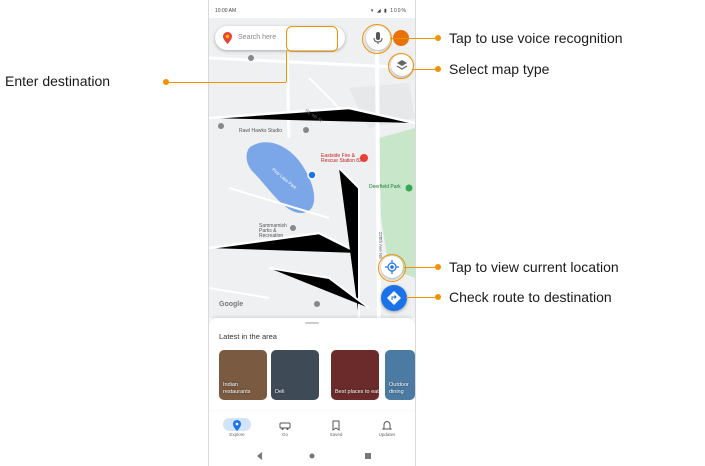 This screenshot has width=705, height=466. I want to click on card-label: Indian restaurants, so click(237, 388).